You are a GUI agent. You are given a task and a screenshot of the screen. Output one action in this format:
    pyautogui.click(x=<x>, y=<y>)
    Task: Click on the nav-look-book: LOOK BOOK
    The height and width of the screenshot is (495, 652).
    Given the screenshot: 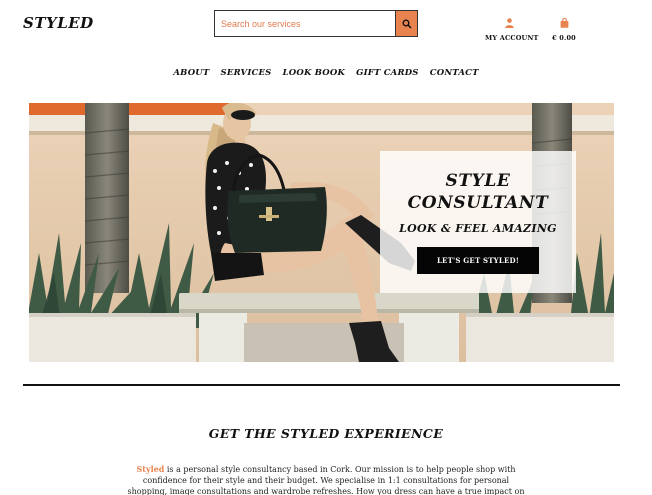 What is the action you would take?
    pyautogui.click(x=314, y=73)
    